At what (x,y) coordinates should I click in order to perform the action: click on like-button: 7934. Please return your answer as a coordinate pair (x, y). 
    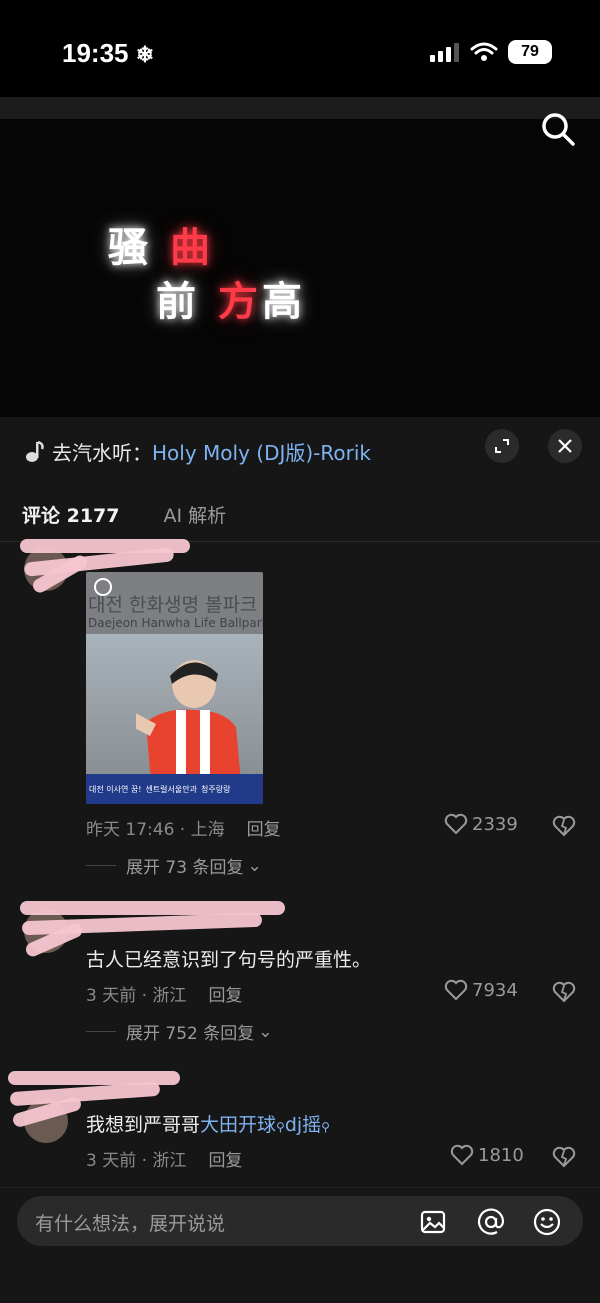
    Looking at the image, I should click on (481, 990).